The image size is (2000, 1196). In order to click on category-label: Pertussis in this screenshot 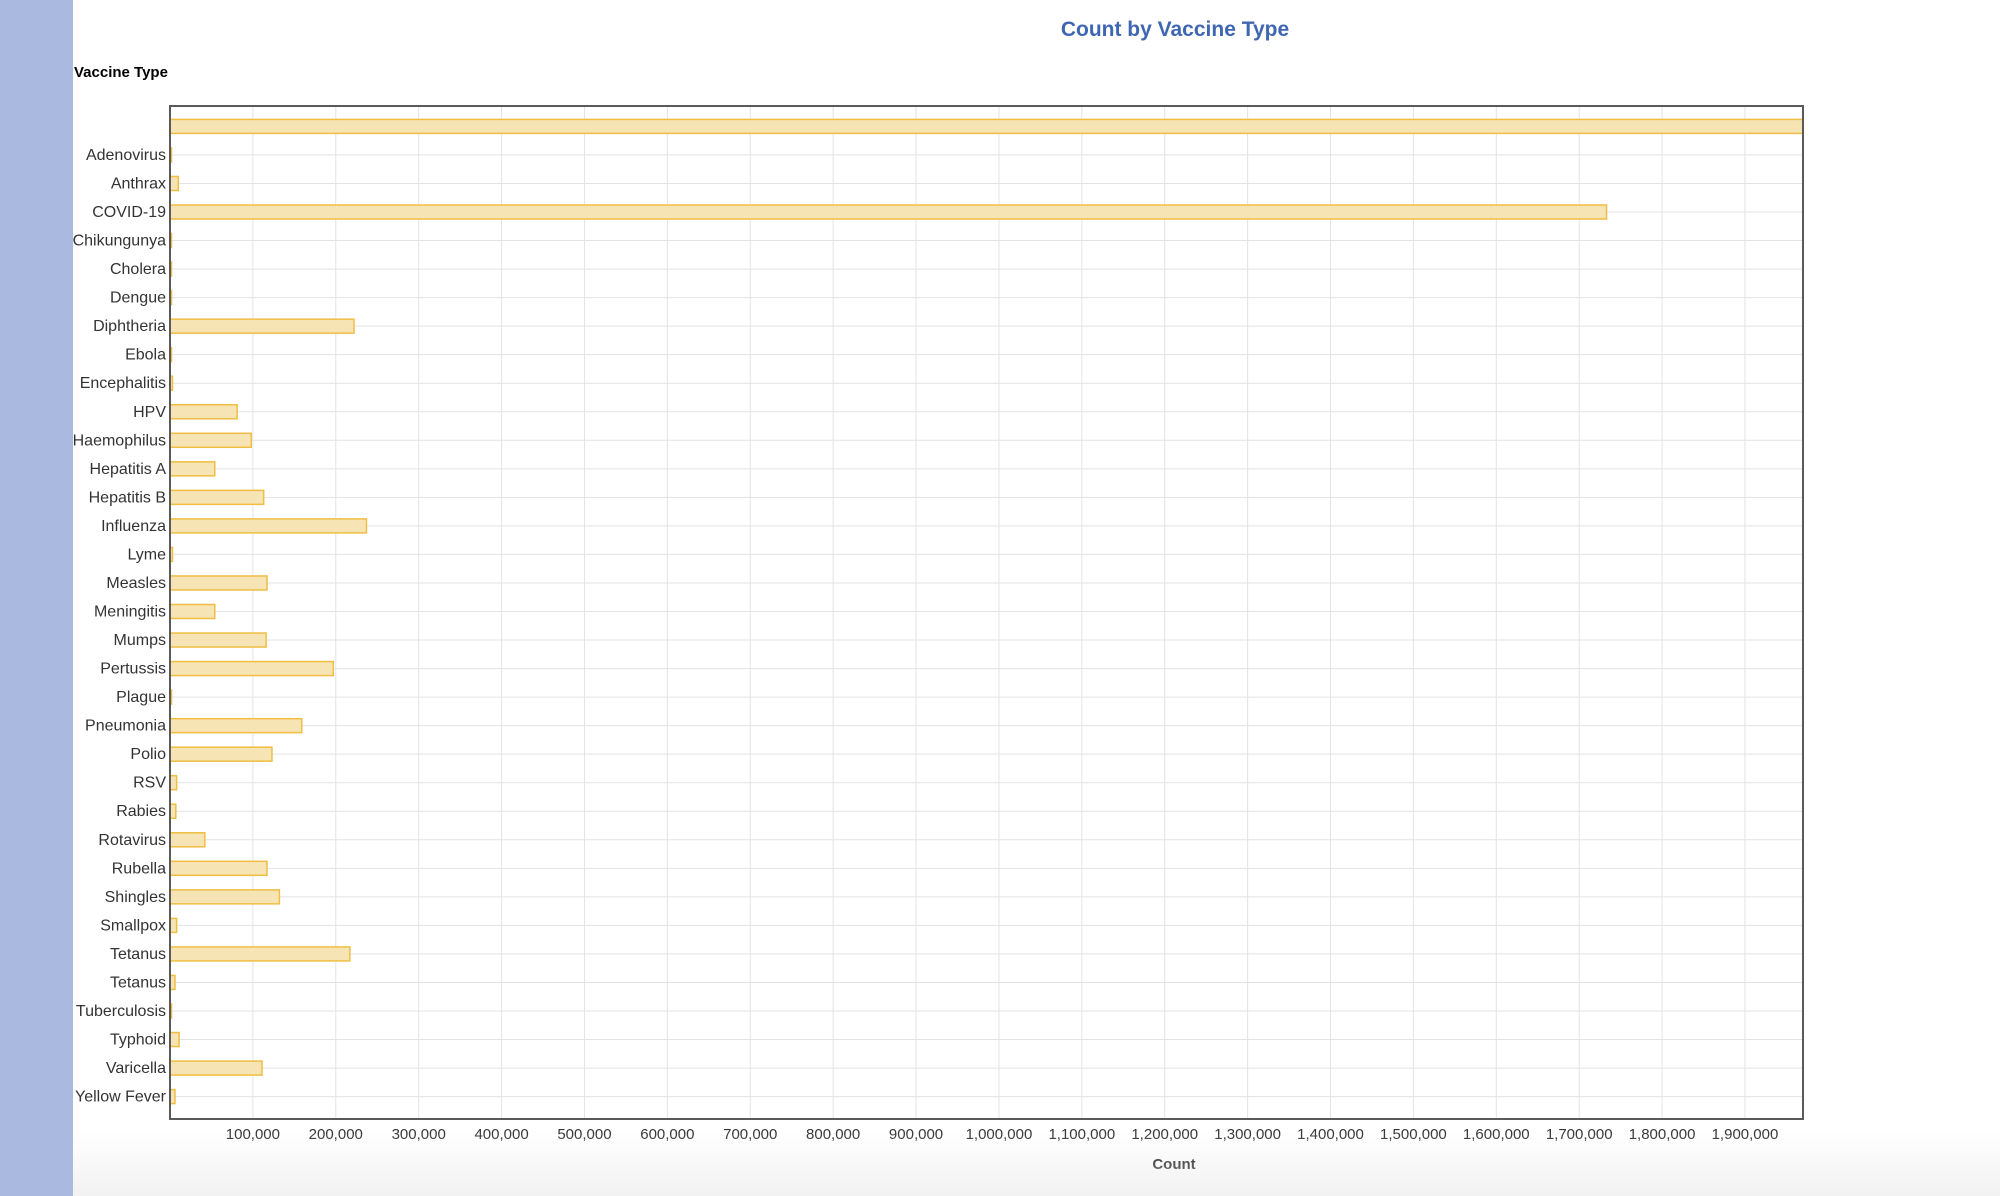, I will do `click(133, 669)`.